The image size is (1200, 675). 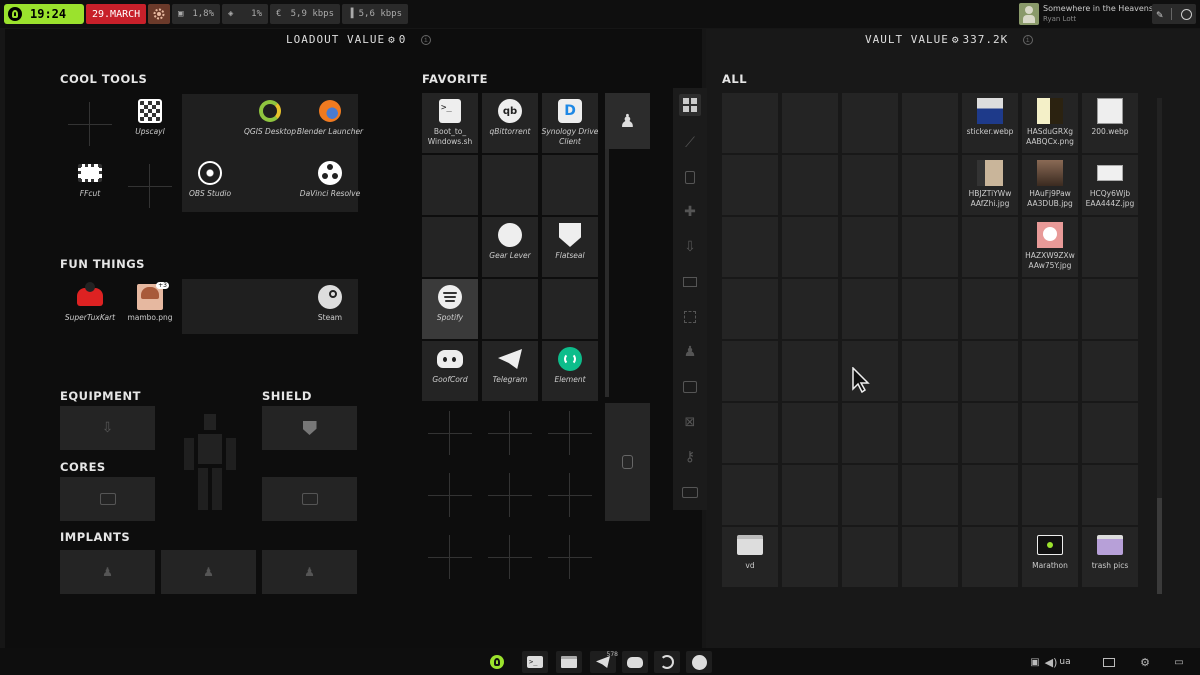 What do you see at coordinates (1186, 14) in the screenshot?
I see `power-icon` at bounding box center [1186, 14].